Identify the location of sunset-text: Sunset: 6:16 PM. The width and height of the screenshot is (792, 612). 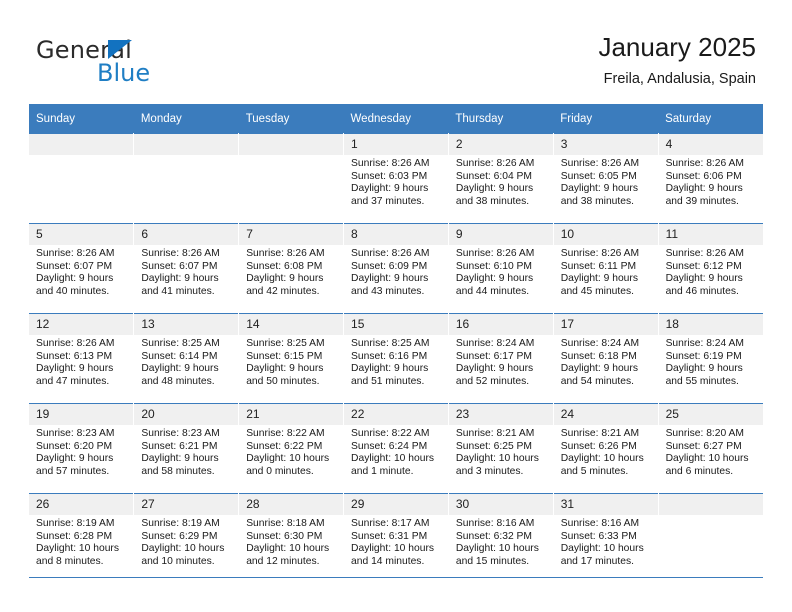
(389, 356).